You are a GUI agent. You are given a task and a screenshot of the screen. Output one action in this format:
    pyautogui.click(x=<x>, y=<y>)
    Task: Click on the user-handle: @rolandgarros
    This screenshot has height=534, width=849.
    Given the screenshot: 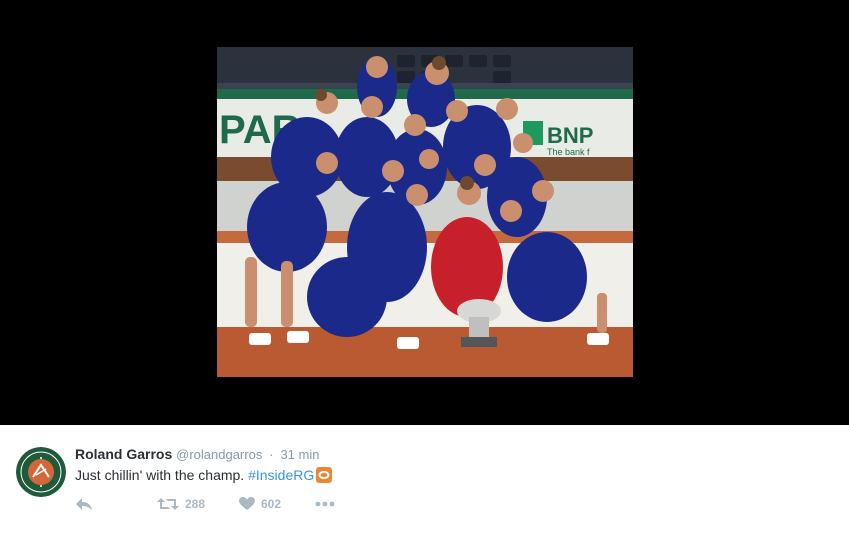 What is the action you would take?
    pyautogui.click(x=219, y=454)
    